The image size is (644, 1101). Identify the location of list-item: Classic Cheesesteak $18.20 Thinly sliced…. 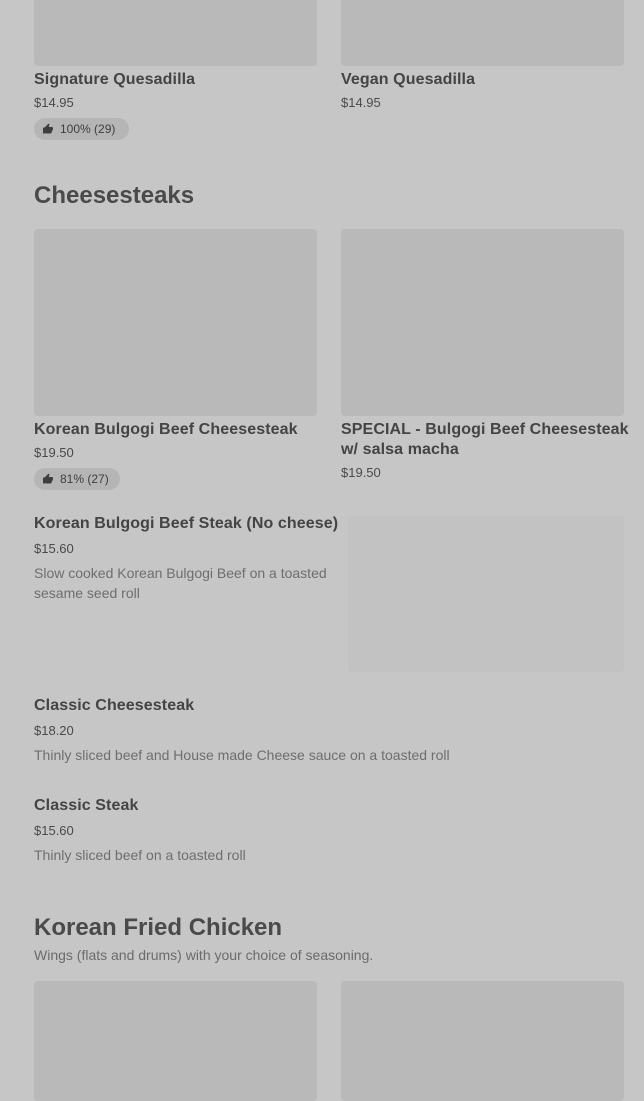
(329, 731).